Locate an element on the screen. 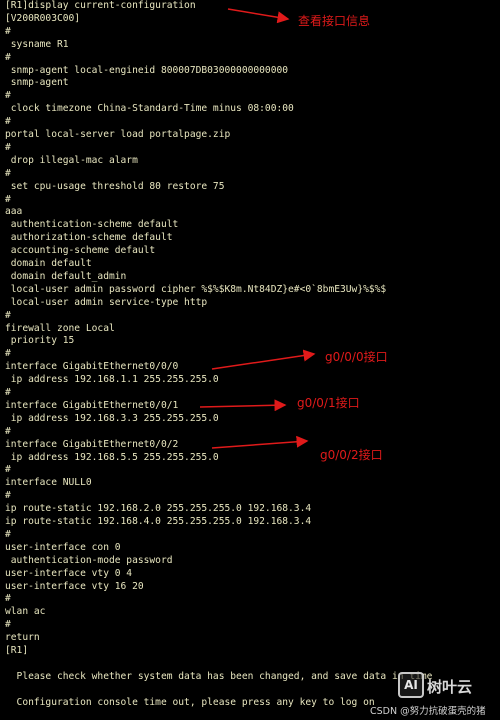  watermark-logo: AI is located at coordinates (411, 685).